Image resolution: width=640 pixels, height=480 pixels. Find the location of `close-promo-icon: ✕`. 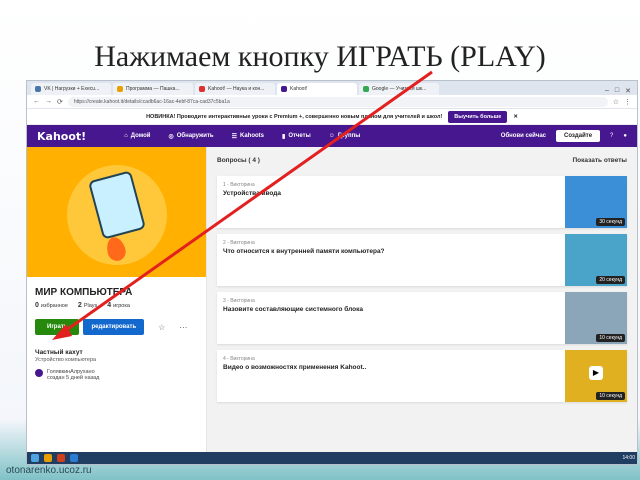

close-promo-icon: ✕ is located at coordinates (515, 117).